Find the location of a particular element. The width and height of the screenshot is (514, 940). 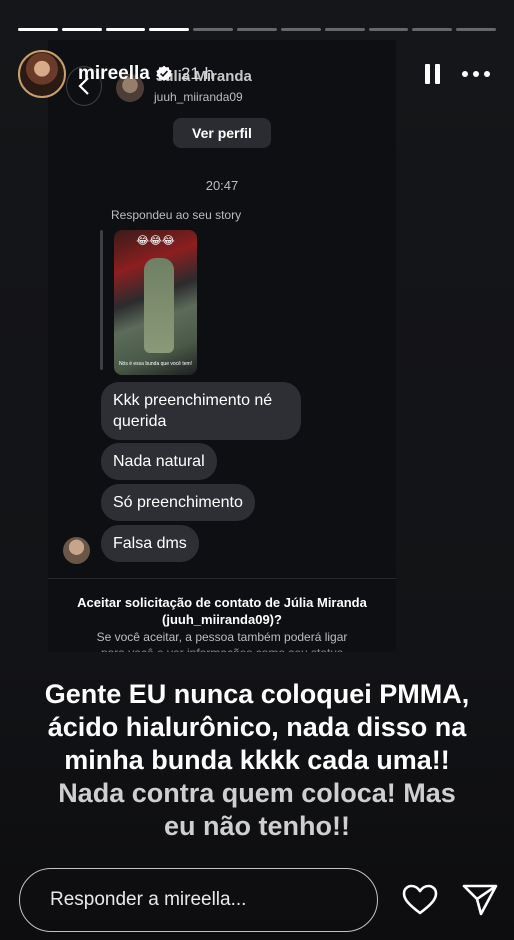

send-icon is located at coordinates (480, 900).